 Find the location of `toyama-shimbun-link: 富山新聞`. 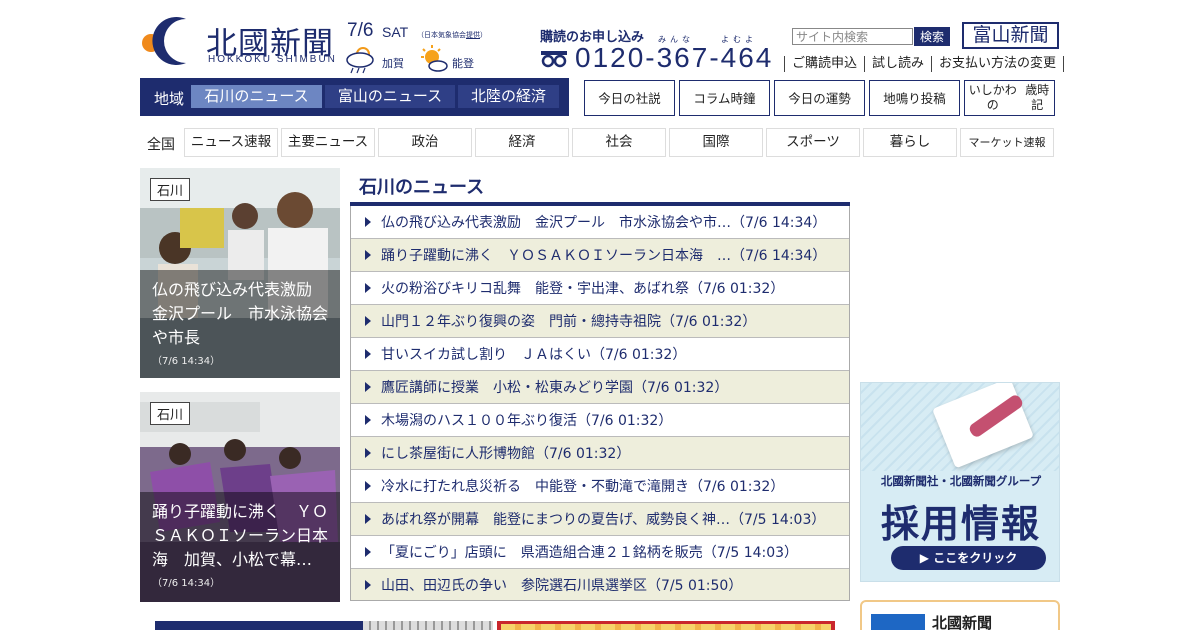

toyama-shimbun-link: 富山新聞 is located at coordinates (1010, 35).